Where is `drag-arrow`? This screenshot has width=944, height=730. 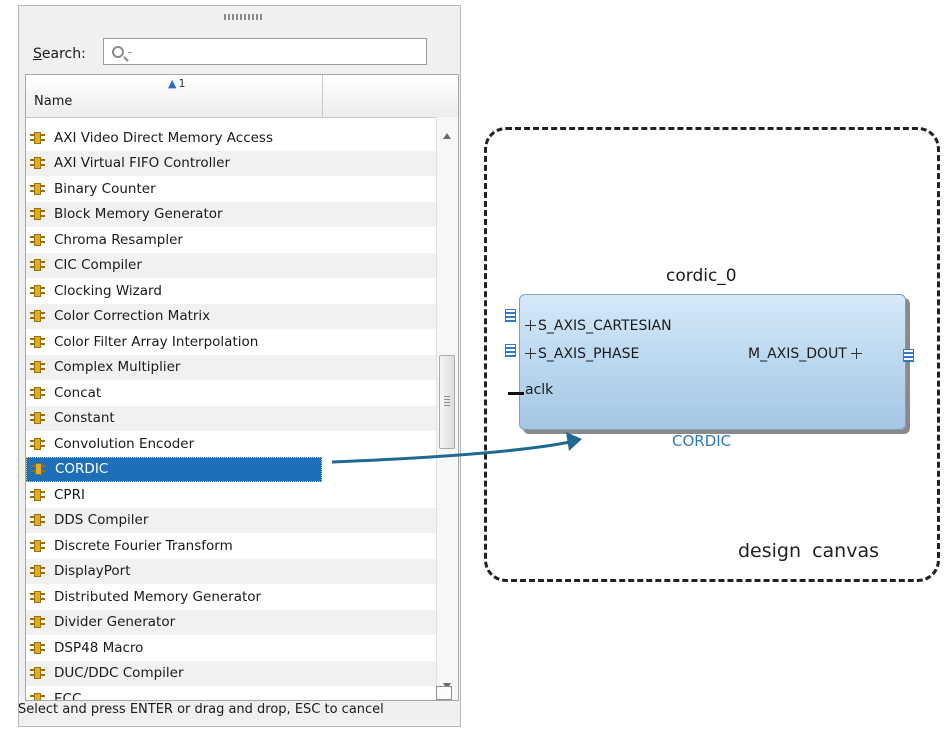 drag-arrow is located at coordinates (456, 448).